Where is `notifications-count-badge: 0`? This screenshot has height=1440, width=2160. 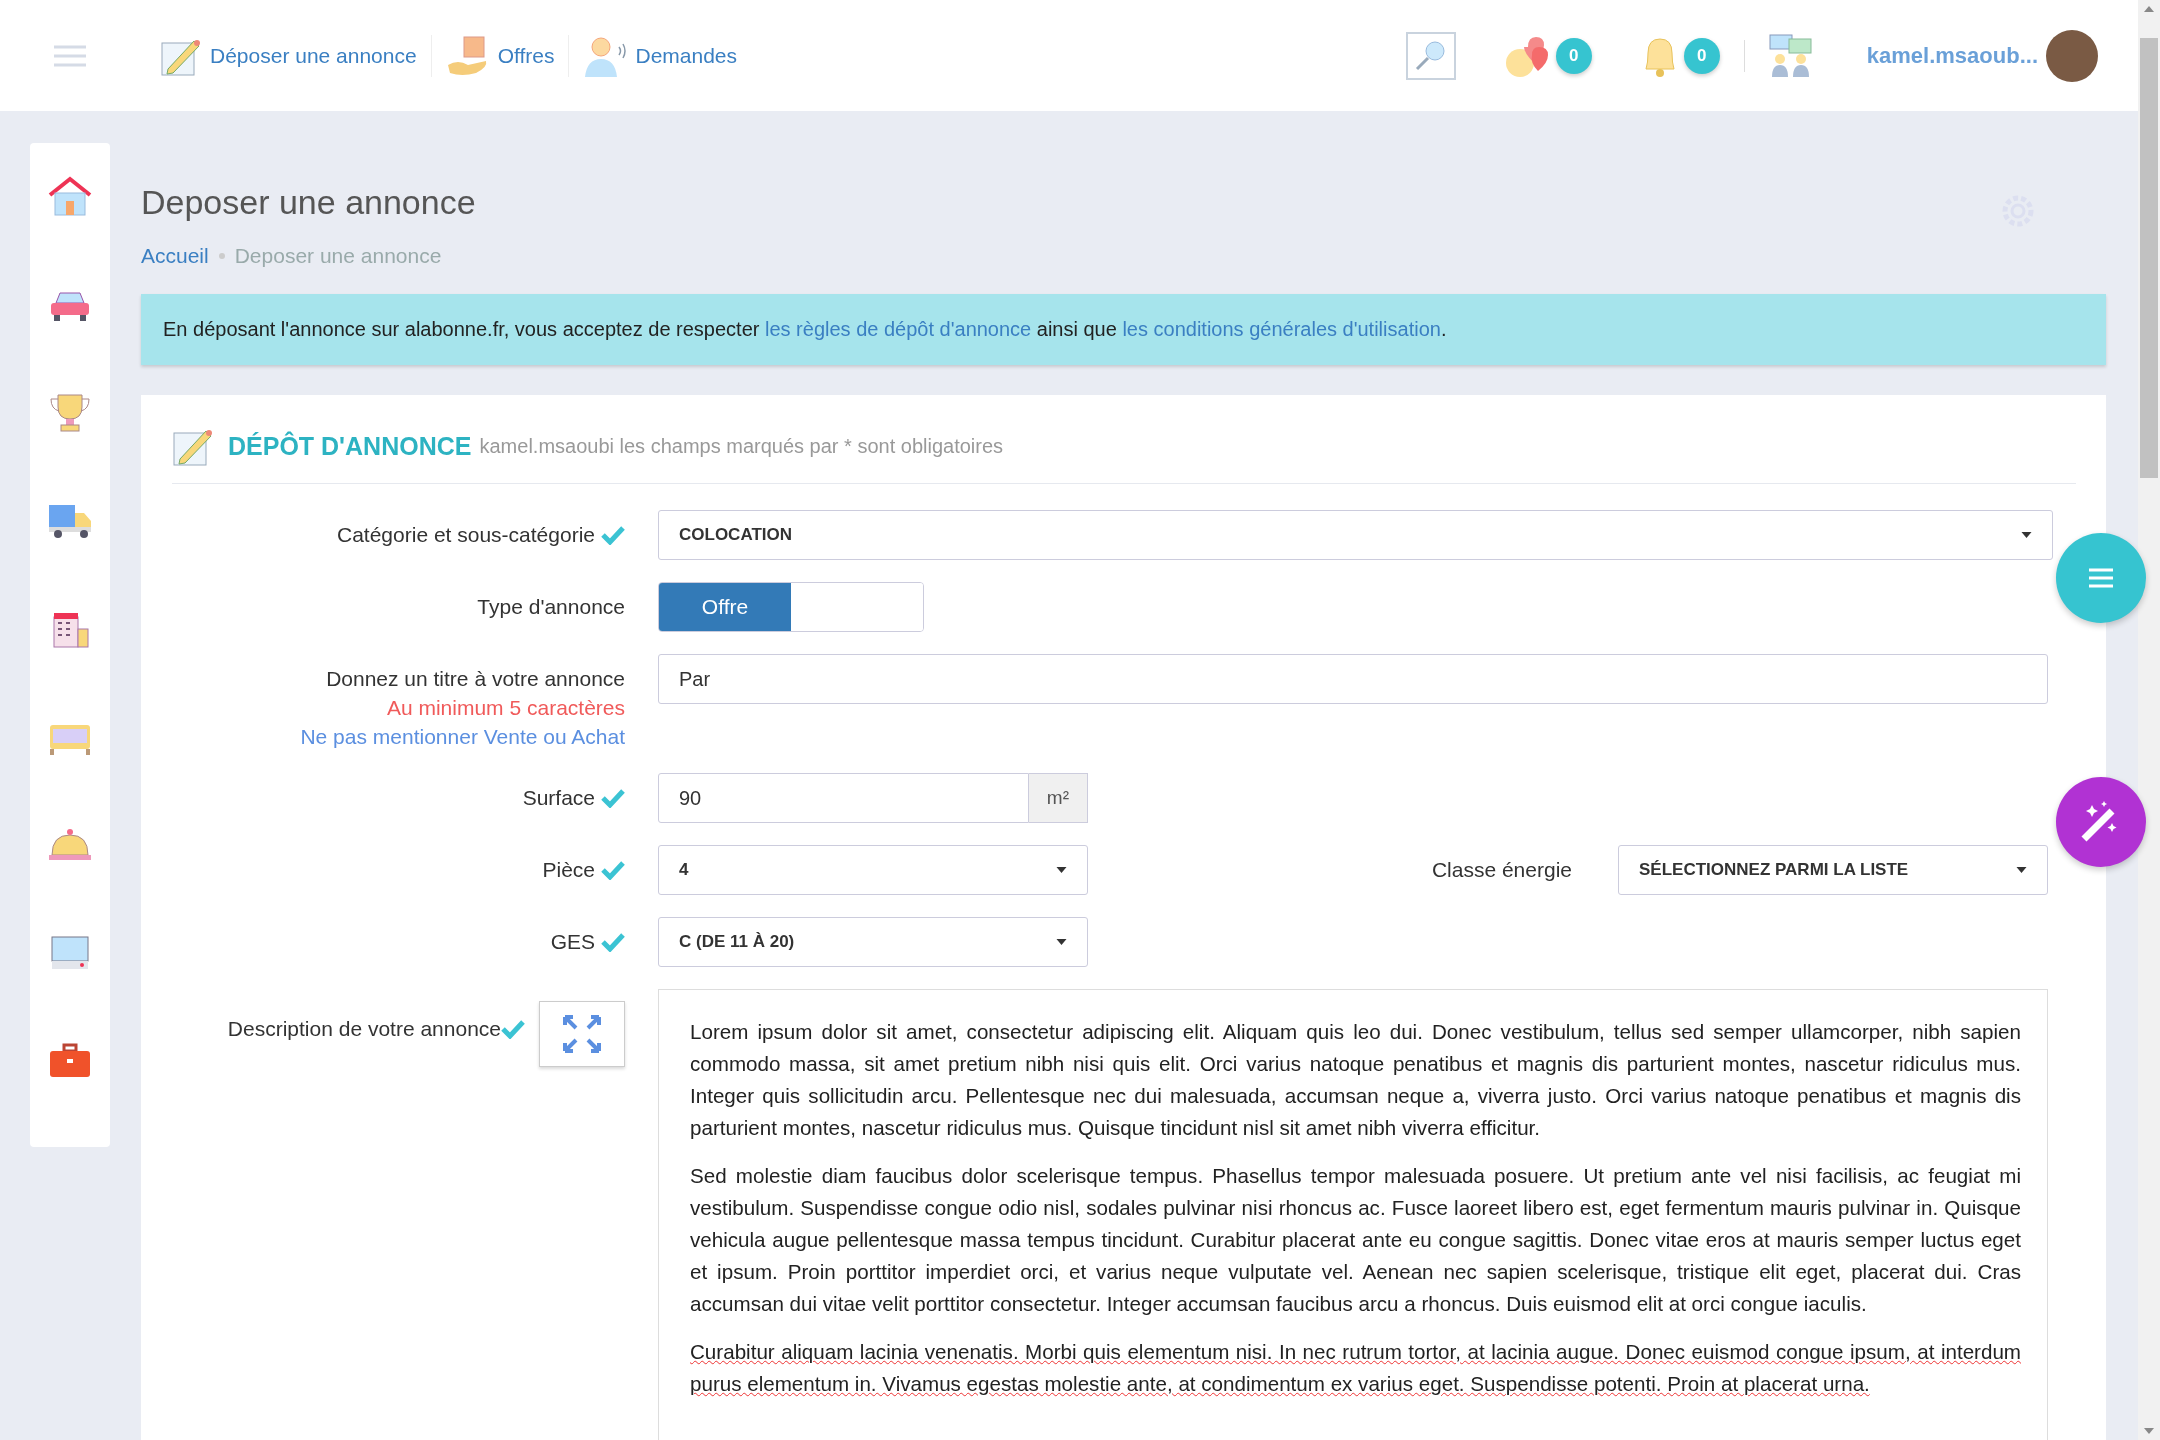
notifications-count-badge: 0 is located at coordinates (1701, 55).